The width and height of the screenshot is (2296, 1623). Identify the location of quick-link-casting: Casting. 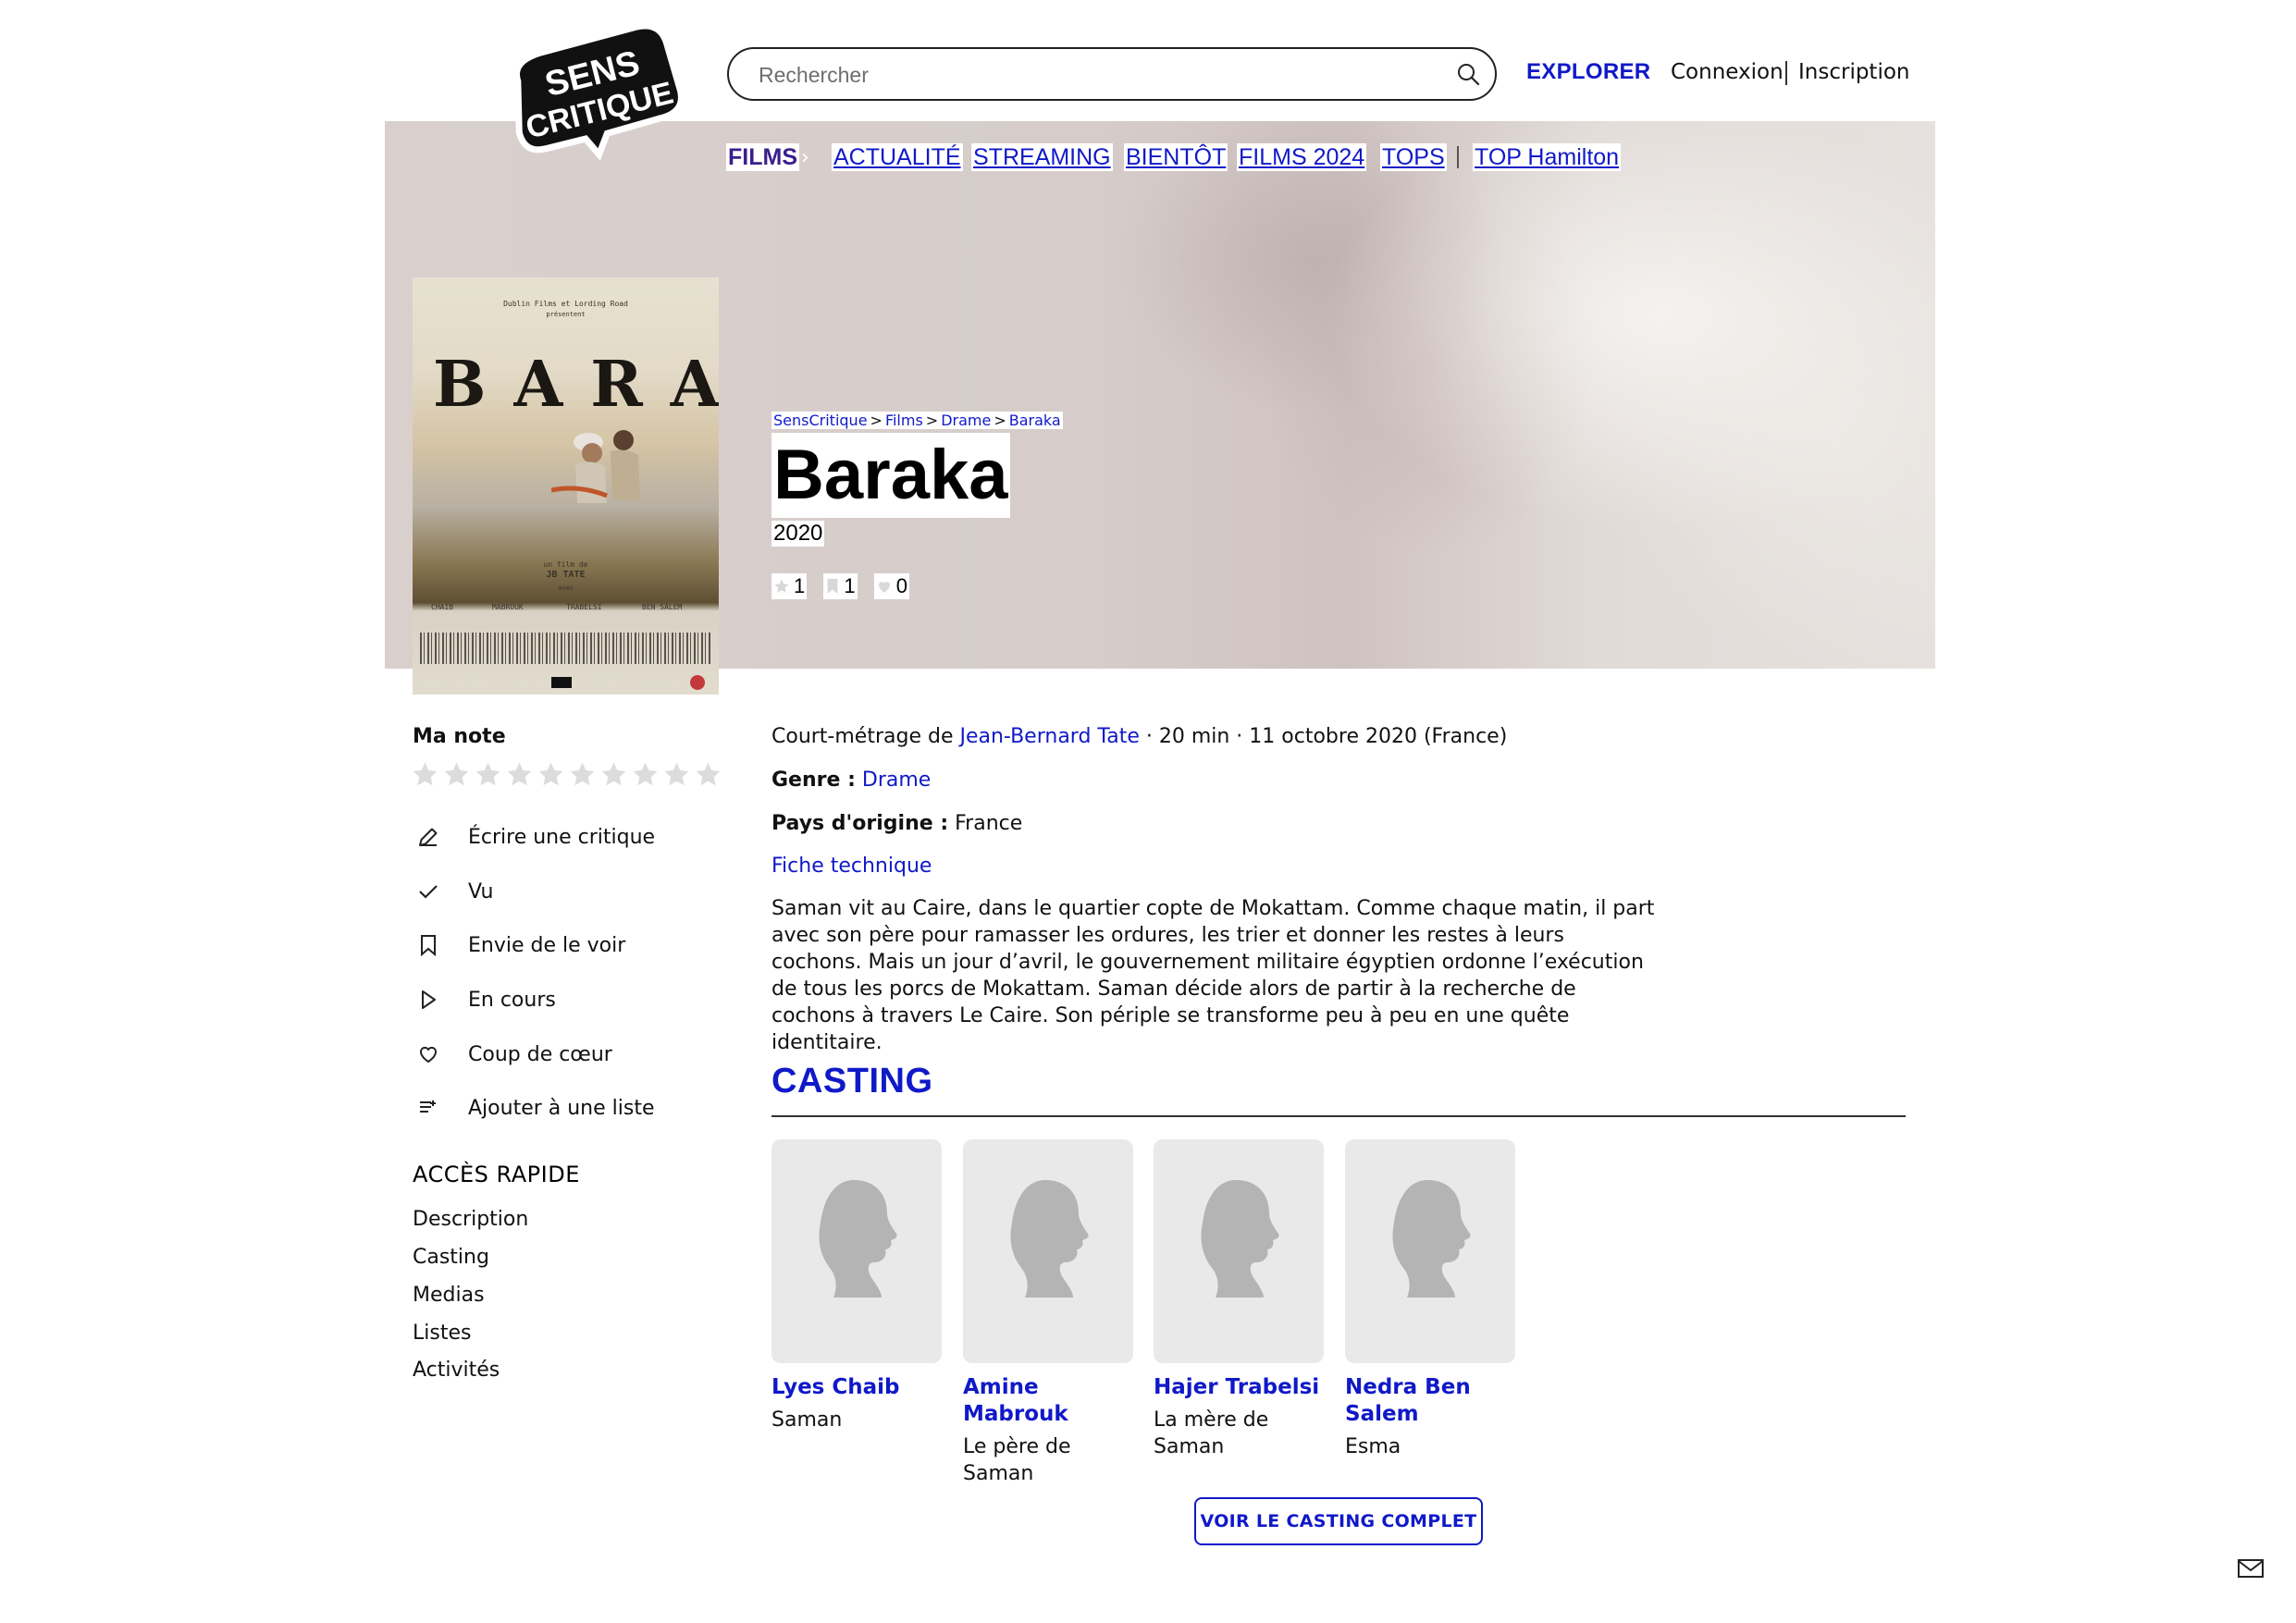
(451, 1257).